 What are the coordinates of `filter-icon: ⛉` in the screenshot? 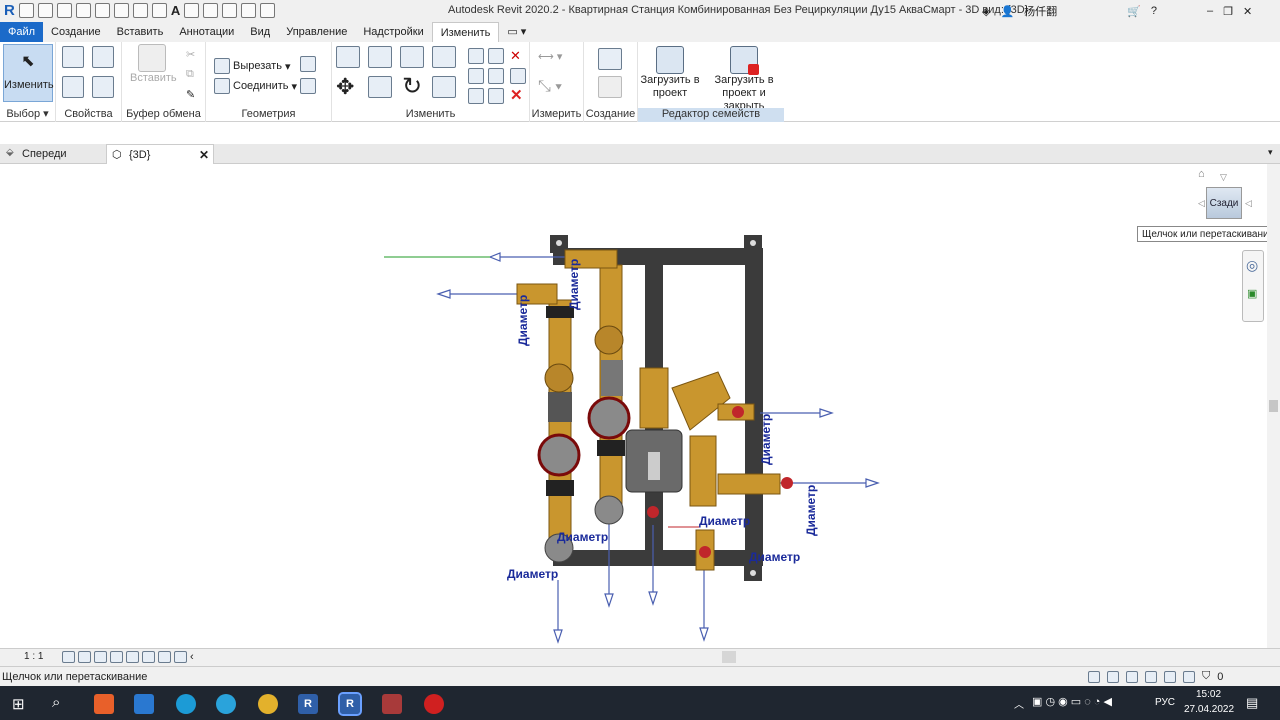 It's located at (1206, 676).